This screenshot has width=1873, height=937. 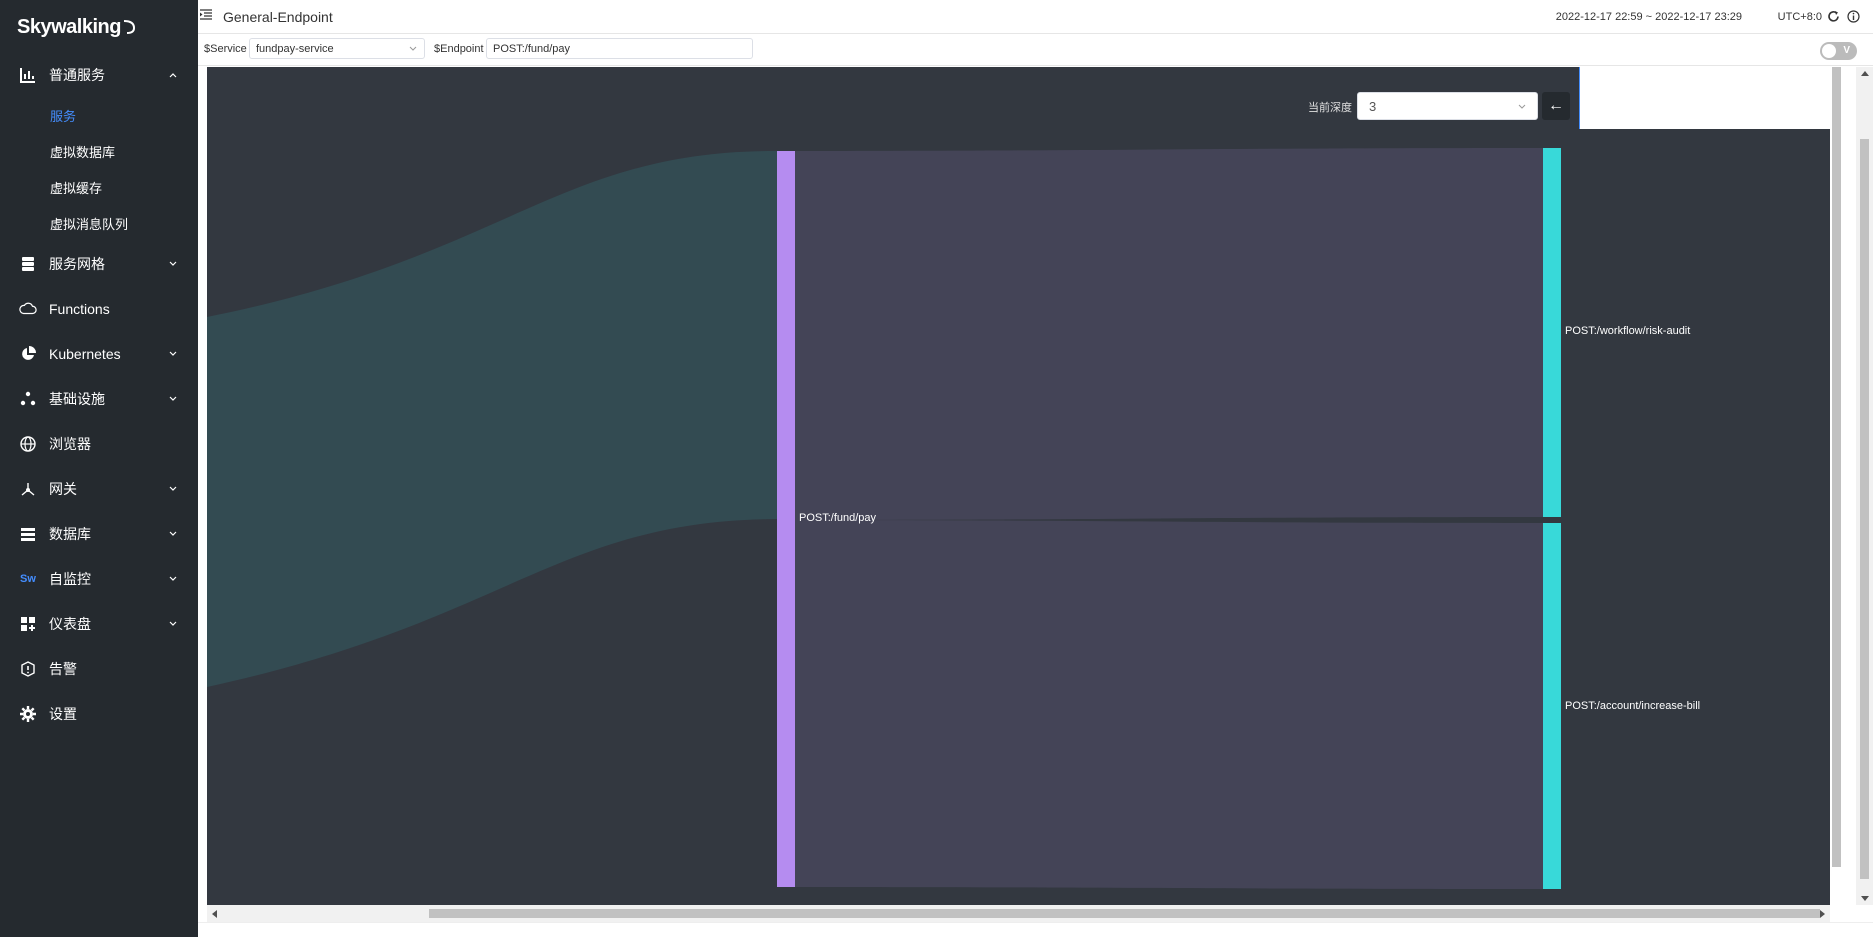 I want to click on gateway-icon, so click(x=28, y=489).